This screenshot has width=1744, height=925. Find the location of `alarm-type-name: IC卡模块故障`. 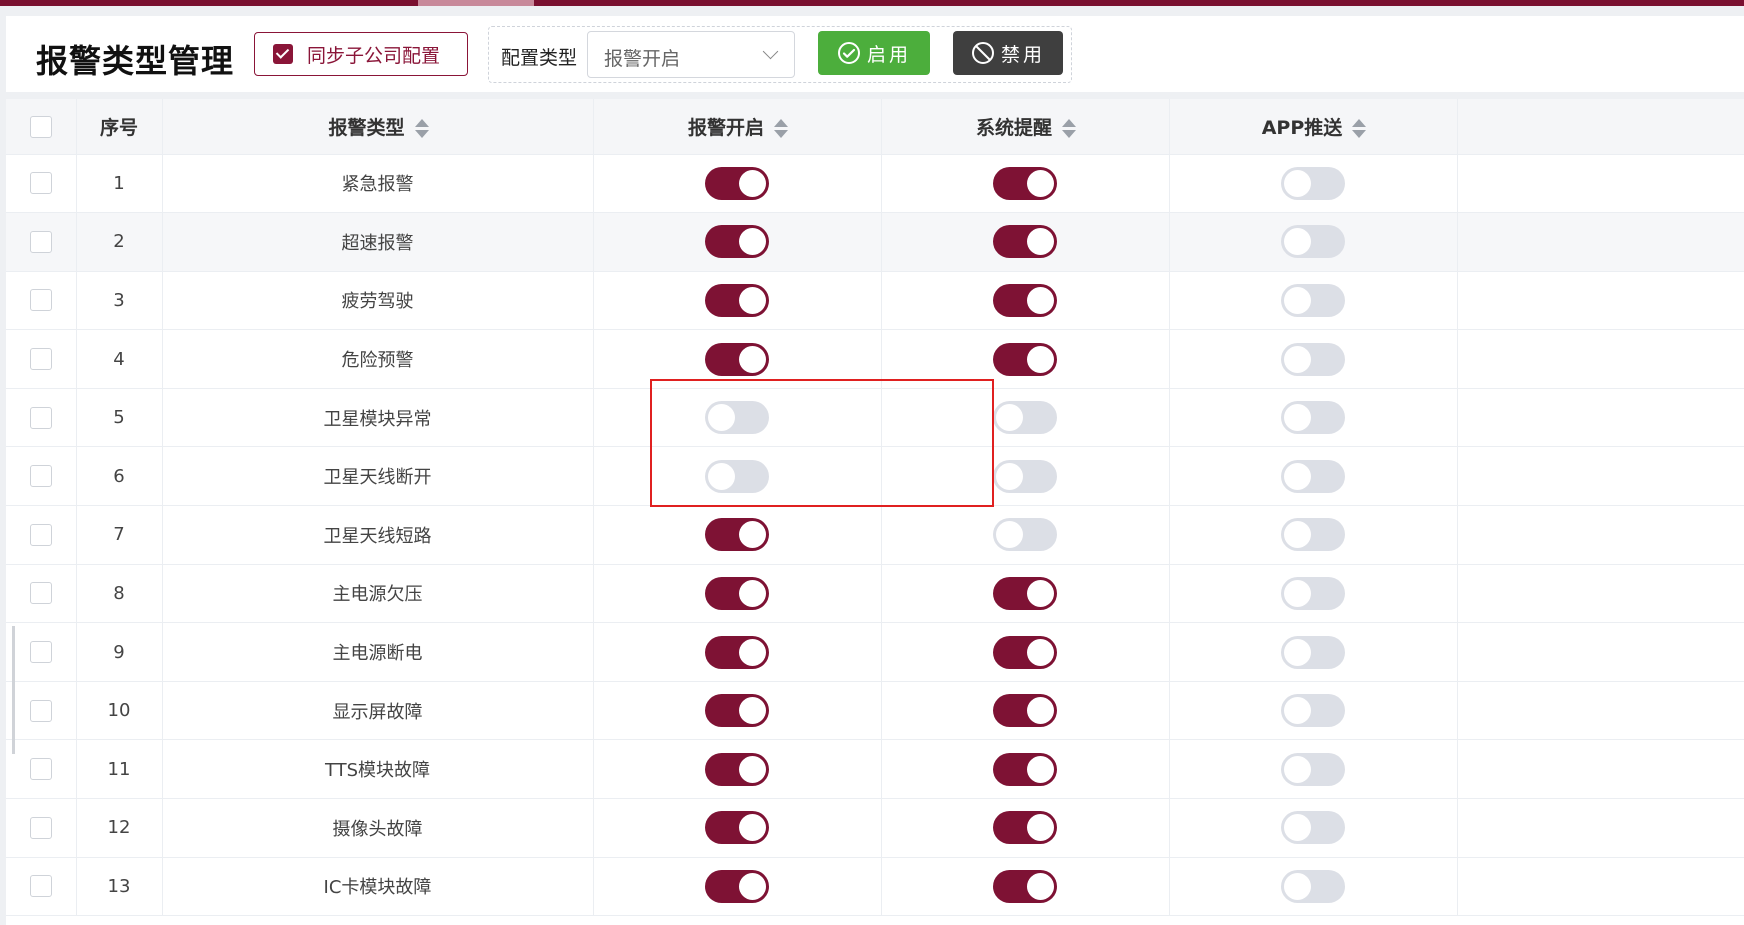

alarm-type-name: IC卡模块故障 is located at coordinates (378, 887).